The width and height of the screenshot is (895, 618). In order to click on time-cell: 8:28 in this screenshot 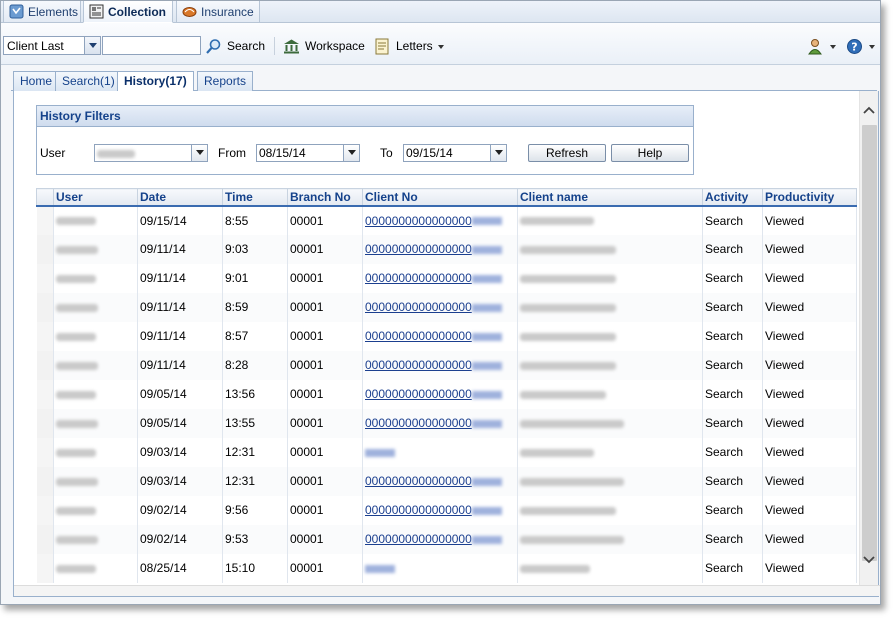, I will do `click(255, 365)`.